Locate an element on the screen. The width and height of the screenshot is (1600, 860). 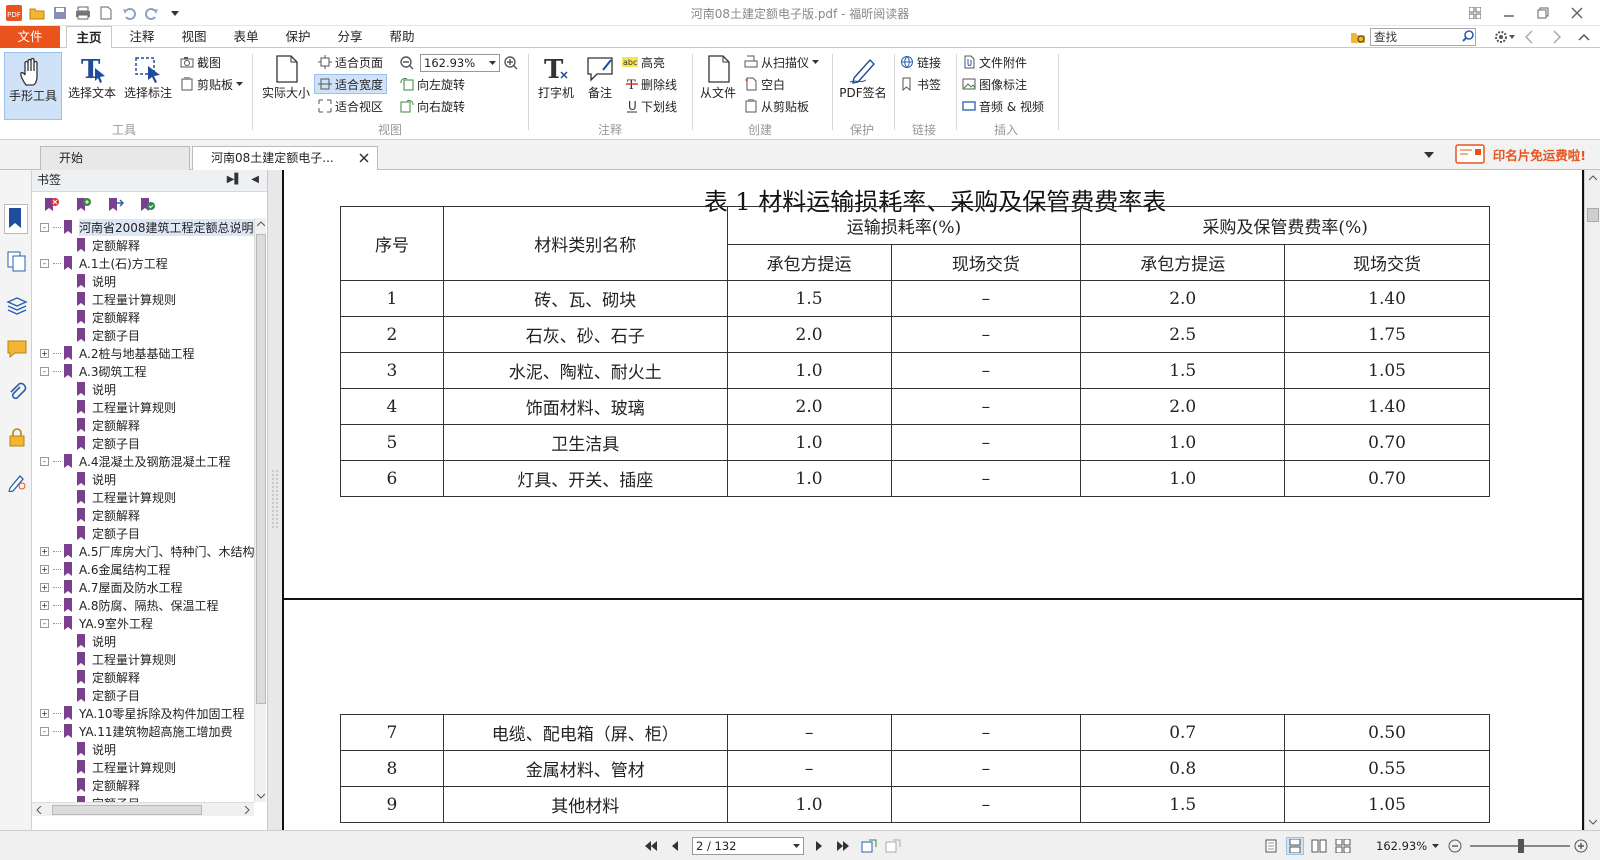
signatures-panel-icon is located at coordinates (17, 481).